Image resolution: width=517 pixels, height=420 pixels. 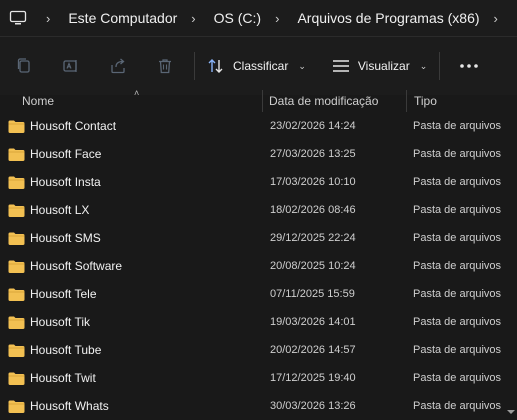 What do you see at coordinates (60, 210) in the screenshot?
I see `file-name: Housoft LX` at bounding box center [60, 210].